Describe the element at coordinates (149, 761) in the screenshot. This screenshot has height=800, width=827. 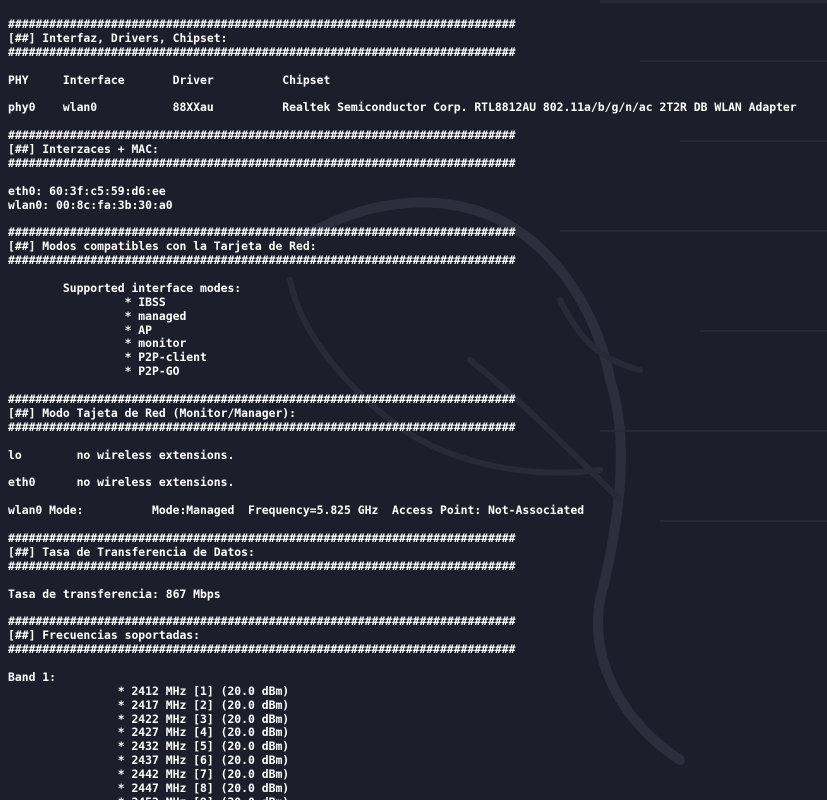
I see `terminal-line: * 2437 MHz [6] (20.0 dBm)` at that location.